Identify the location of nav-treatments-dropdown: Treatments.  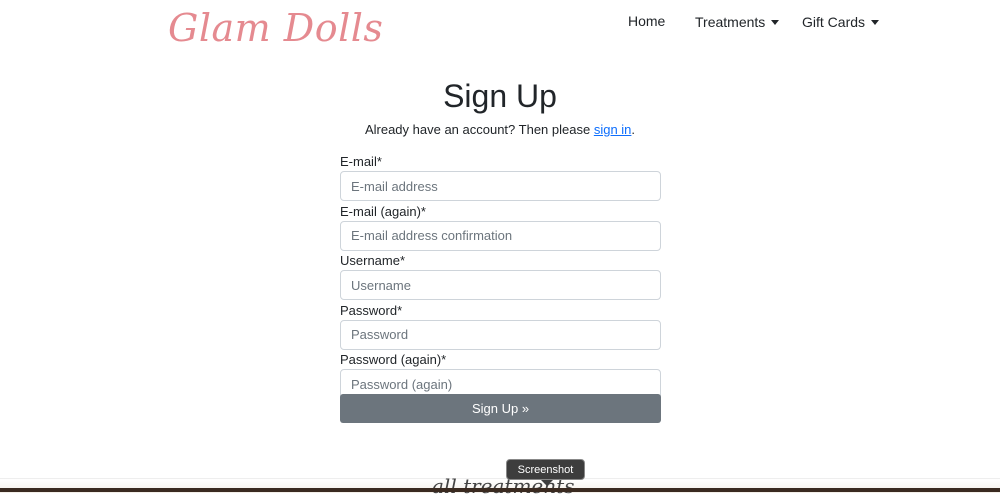
(737, 22).